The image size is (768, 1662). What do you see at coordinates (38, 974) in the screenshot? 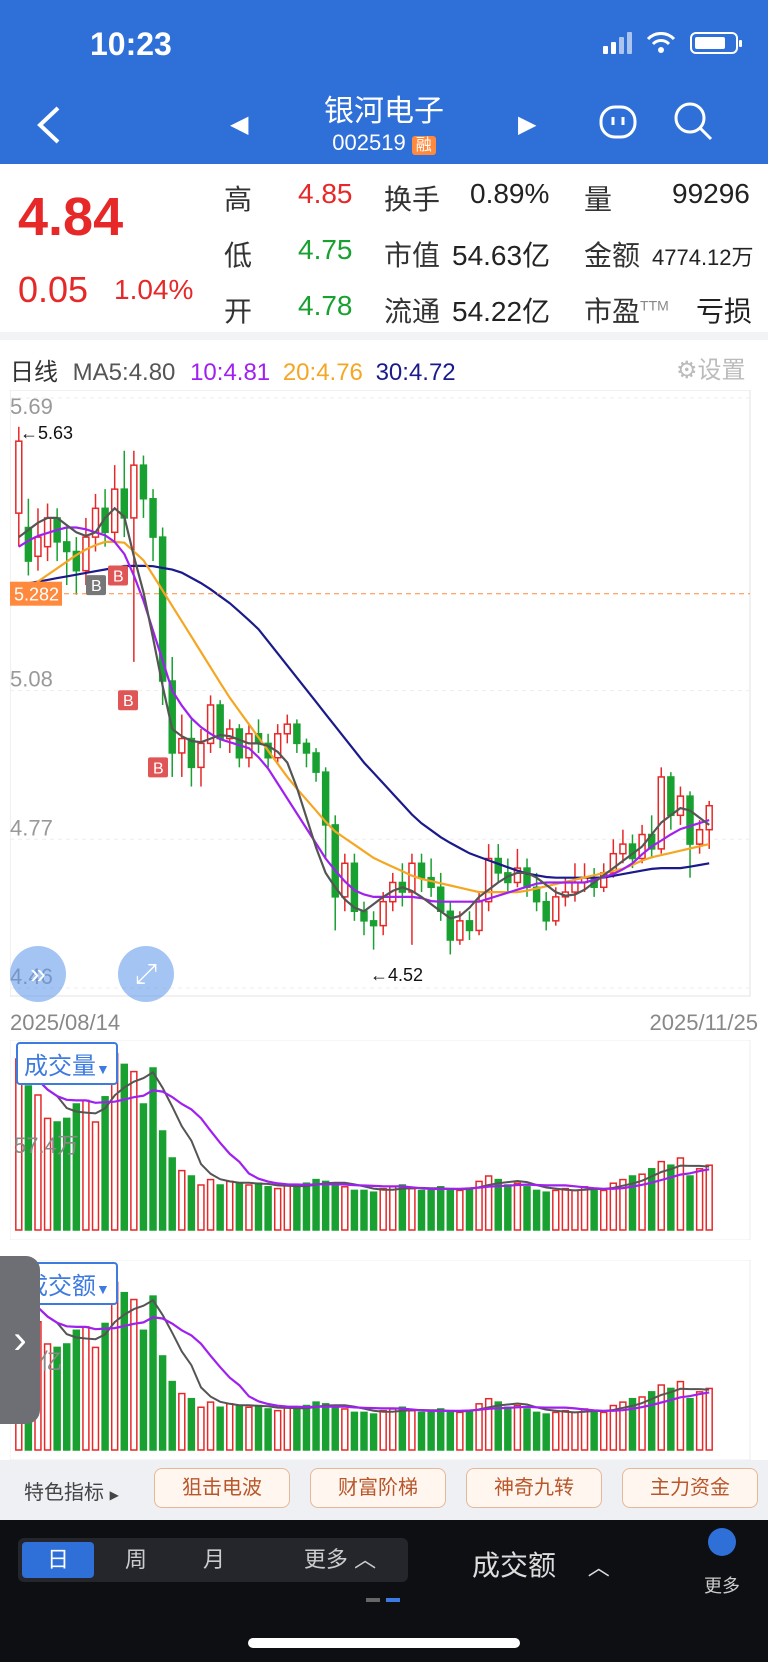
I see `expand-indicator-button: »` at bounding box center [38, 974].